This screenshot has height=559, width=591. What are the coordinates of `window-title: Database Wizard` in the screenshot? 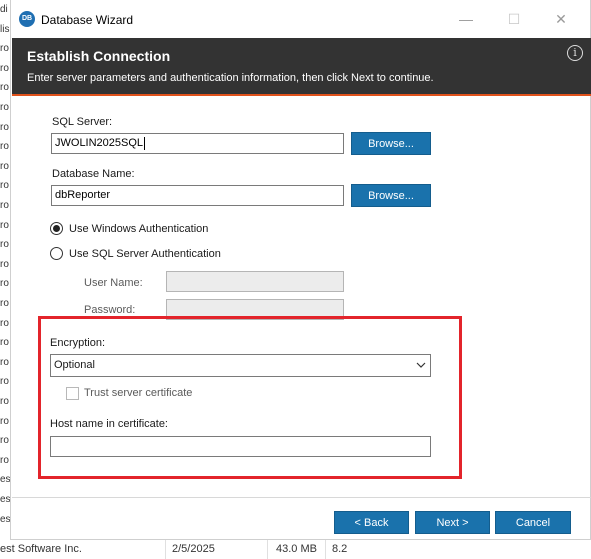 It's located at (87, 20).